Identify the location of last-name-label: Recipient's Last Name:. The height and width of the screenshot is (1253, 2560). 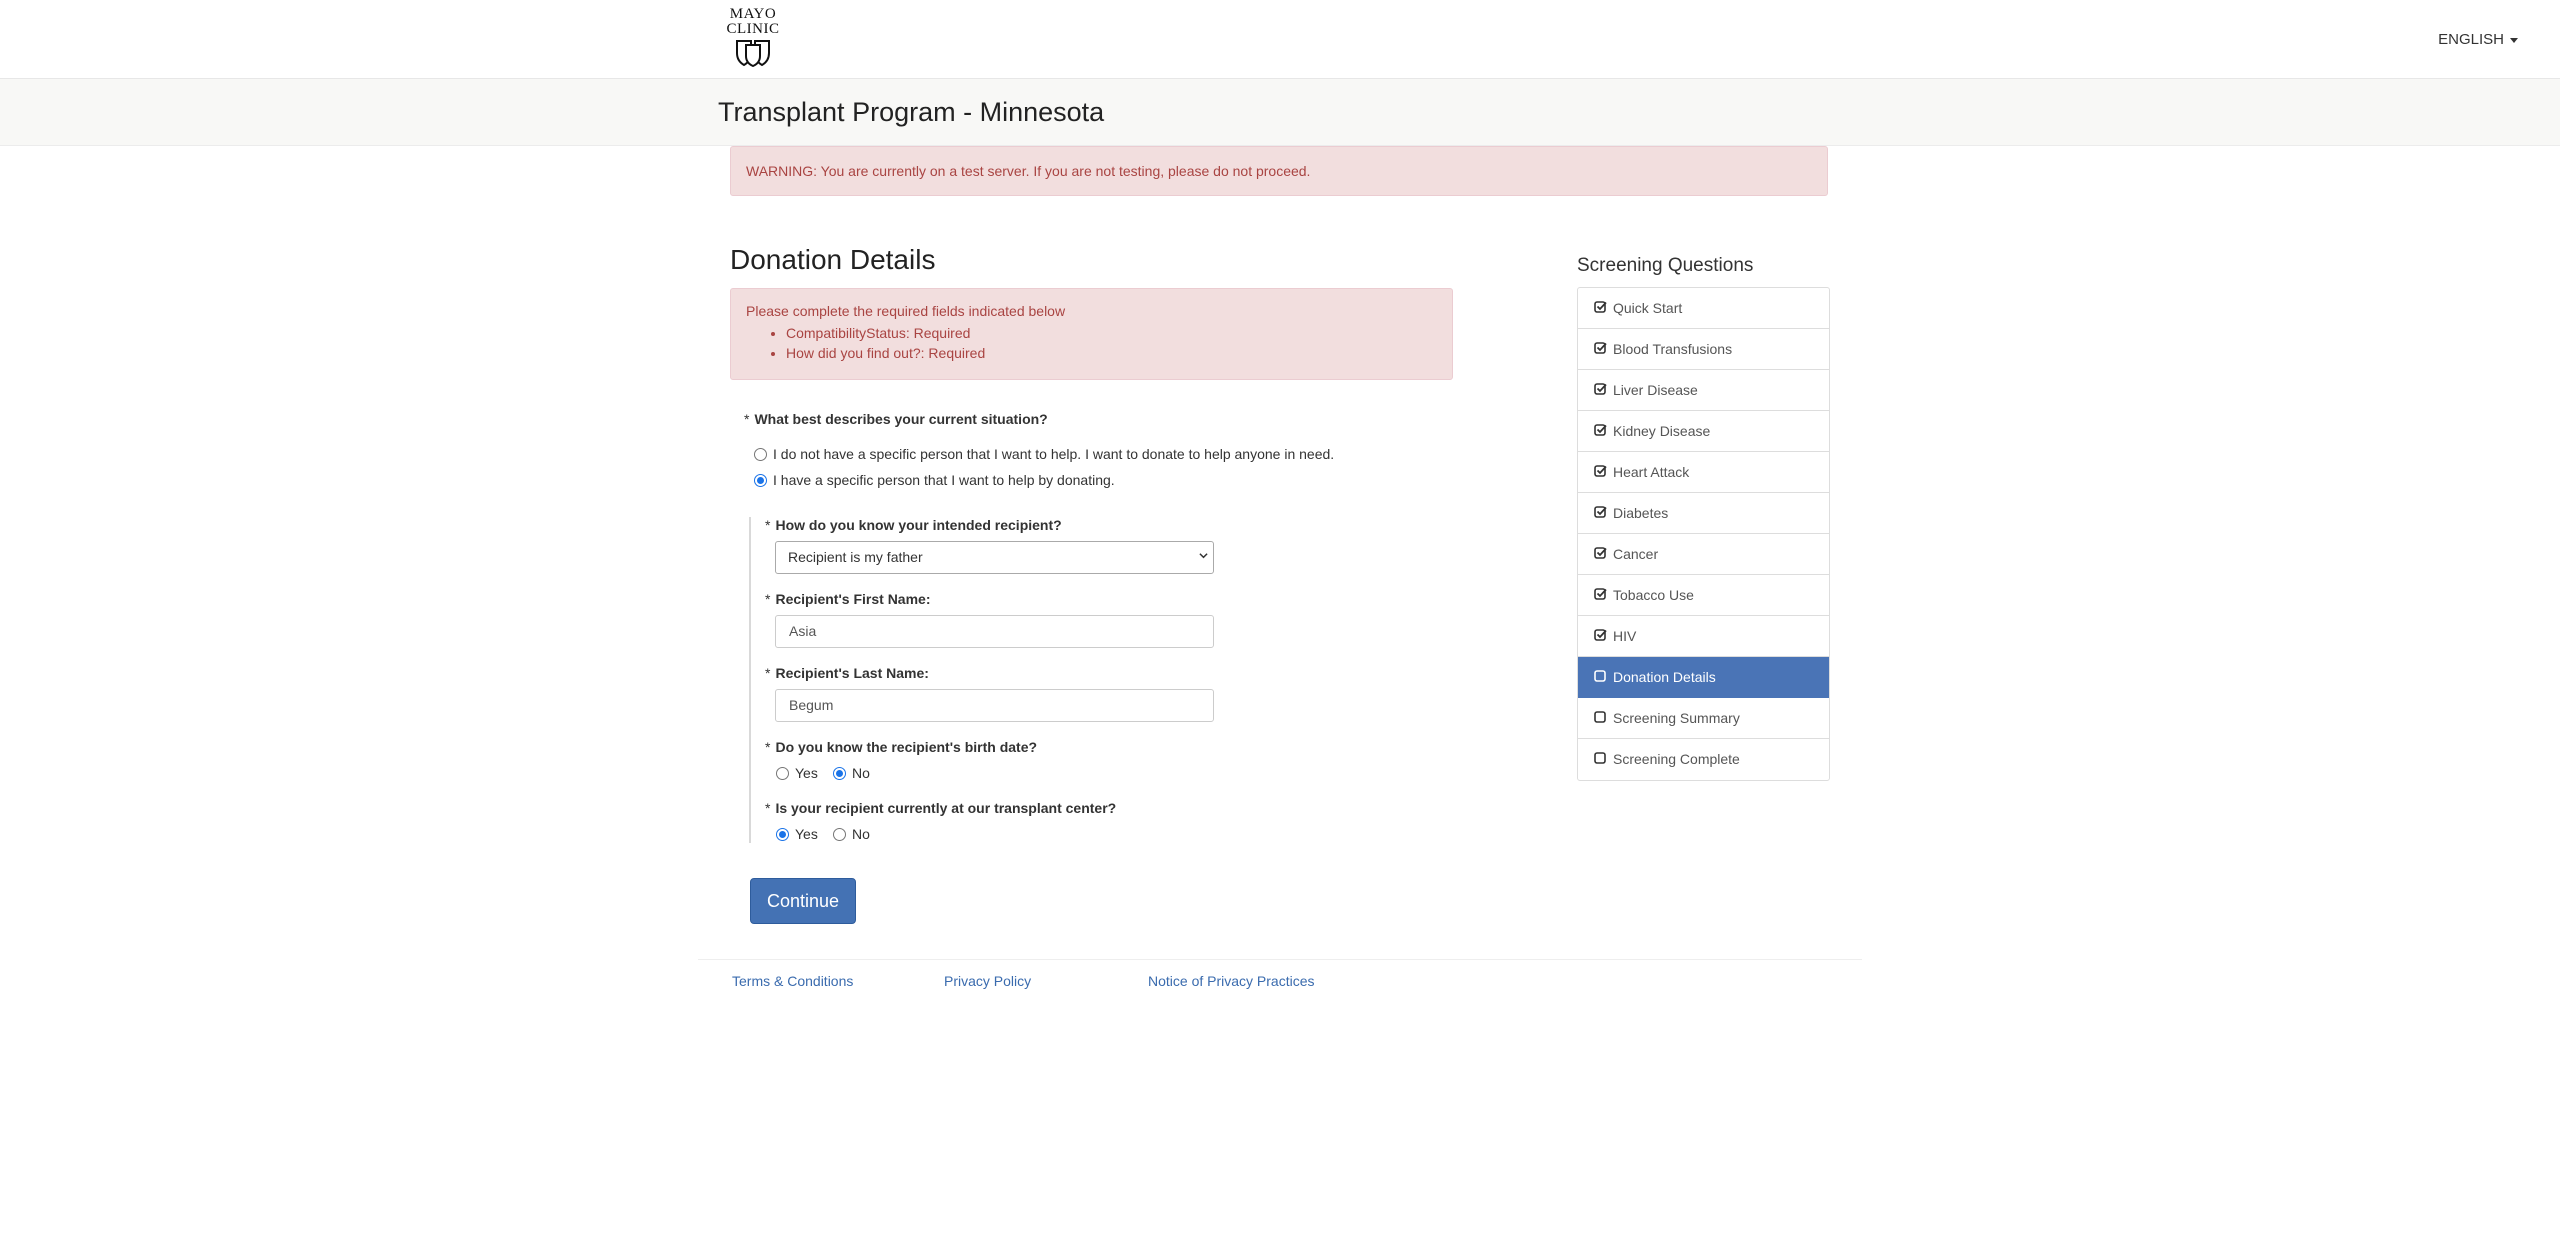
(852, 673).